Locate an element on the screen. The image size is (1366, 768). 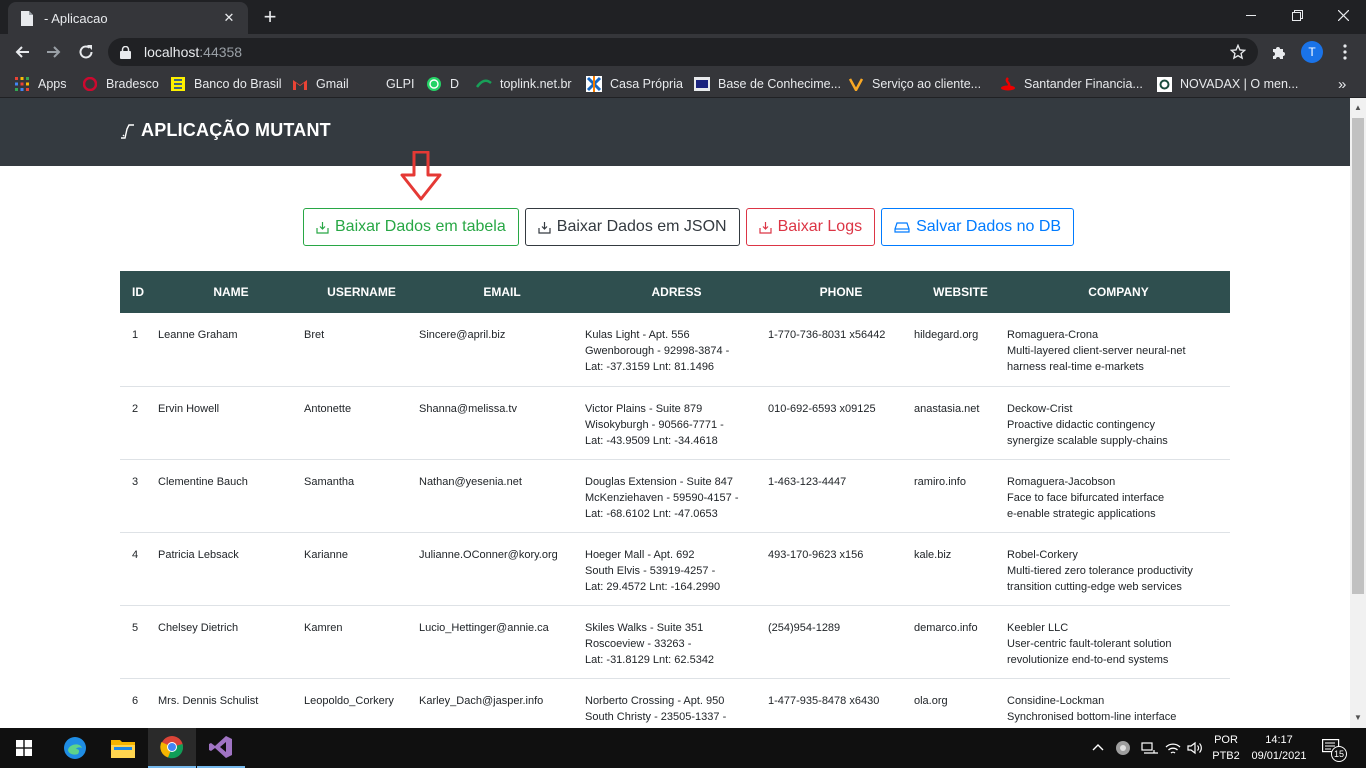
column-header: EMAIL is located at coordinates (502, 292).